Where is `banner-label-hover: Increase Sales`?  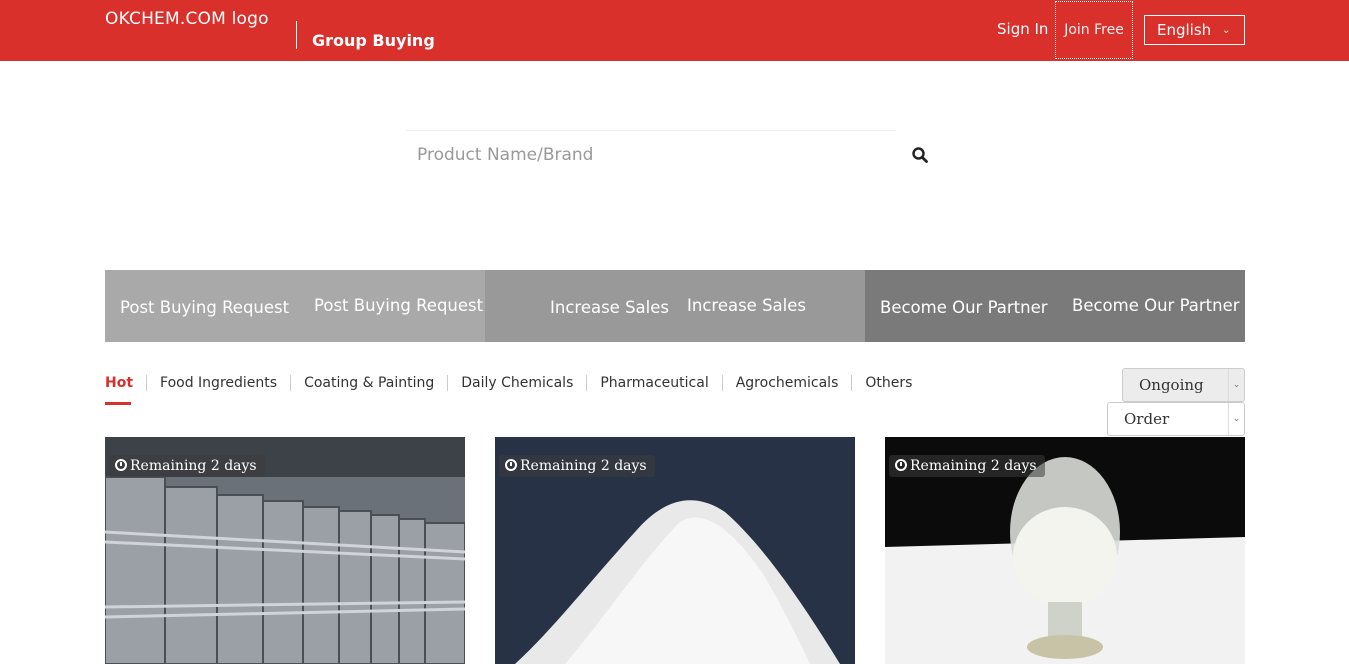
banner-label-hover: Increase Sales is located at coordinates (746, 305).